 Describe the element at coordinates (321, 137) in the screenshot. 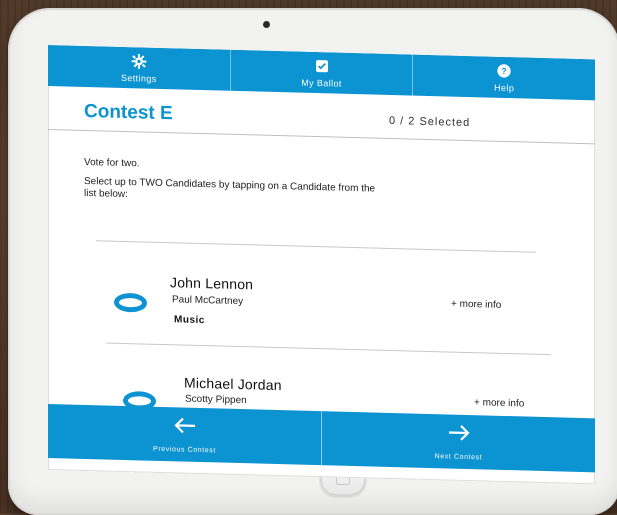

I see `header-divider` at that location.